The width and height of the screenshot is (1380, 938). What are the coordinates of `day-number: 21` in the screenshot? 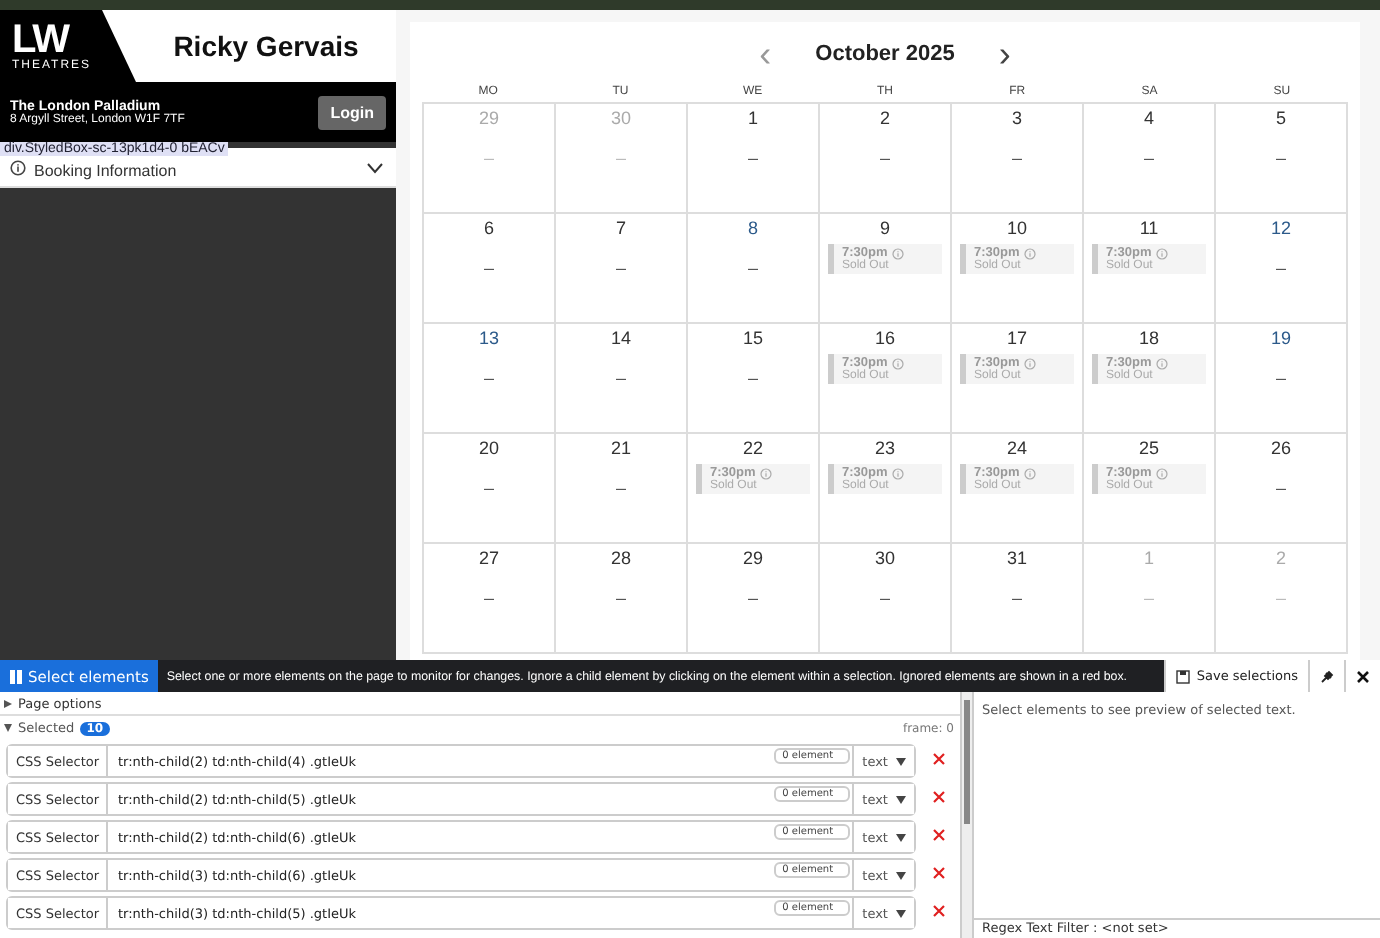 It's located at (620, 448).